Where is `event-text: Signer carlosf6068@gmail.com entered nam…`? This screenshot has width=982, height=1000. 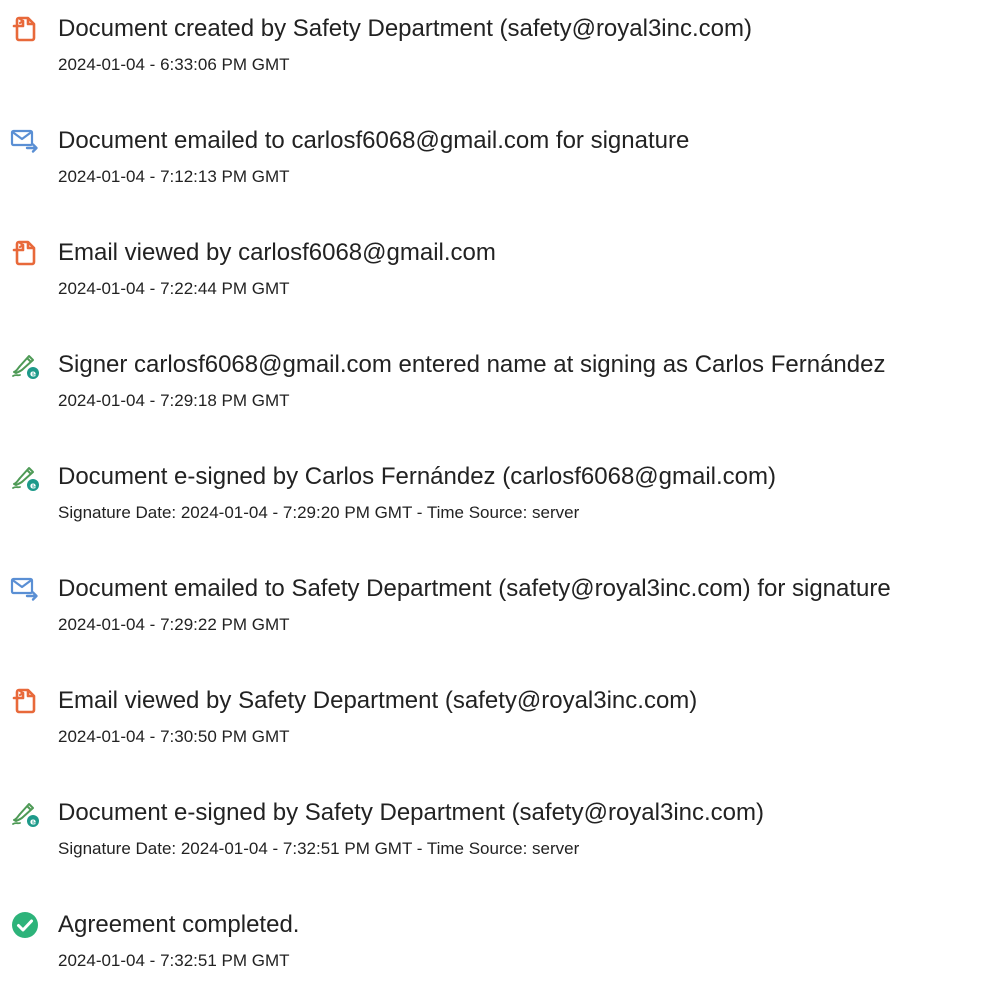 event-text: Signer carlosf6068@gmail.com entered nam… is located at coordinates (472, 364).